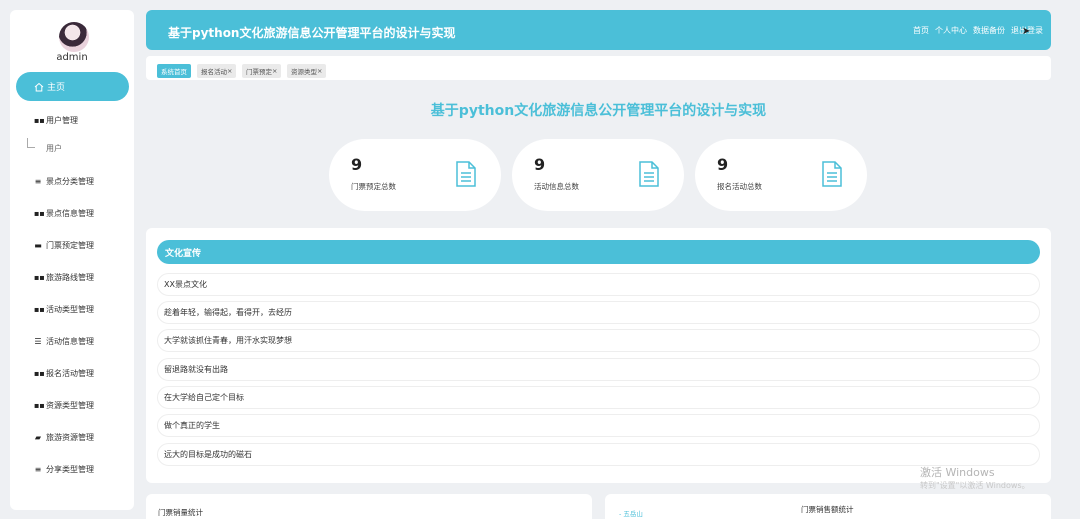 This screenshot has height=519, width=1080. What do you see at coordinates (70, 213) in the screenshot?
I see `sidebar-item-label: 景点信息管理` at bounding box center [70, 213].